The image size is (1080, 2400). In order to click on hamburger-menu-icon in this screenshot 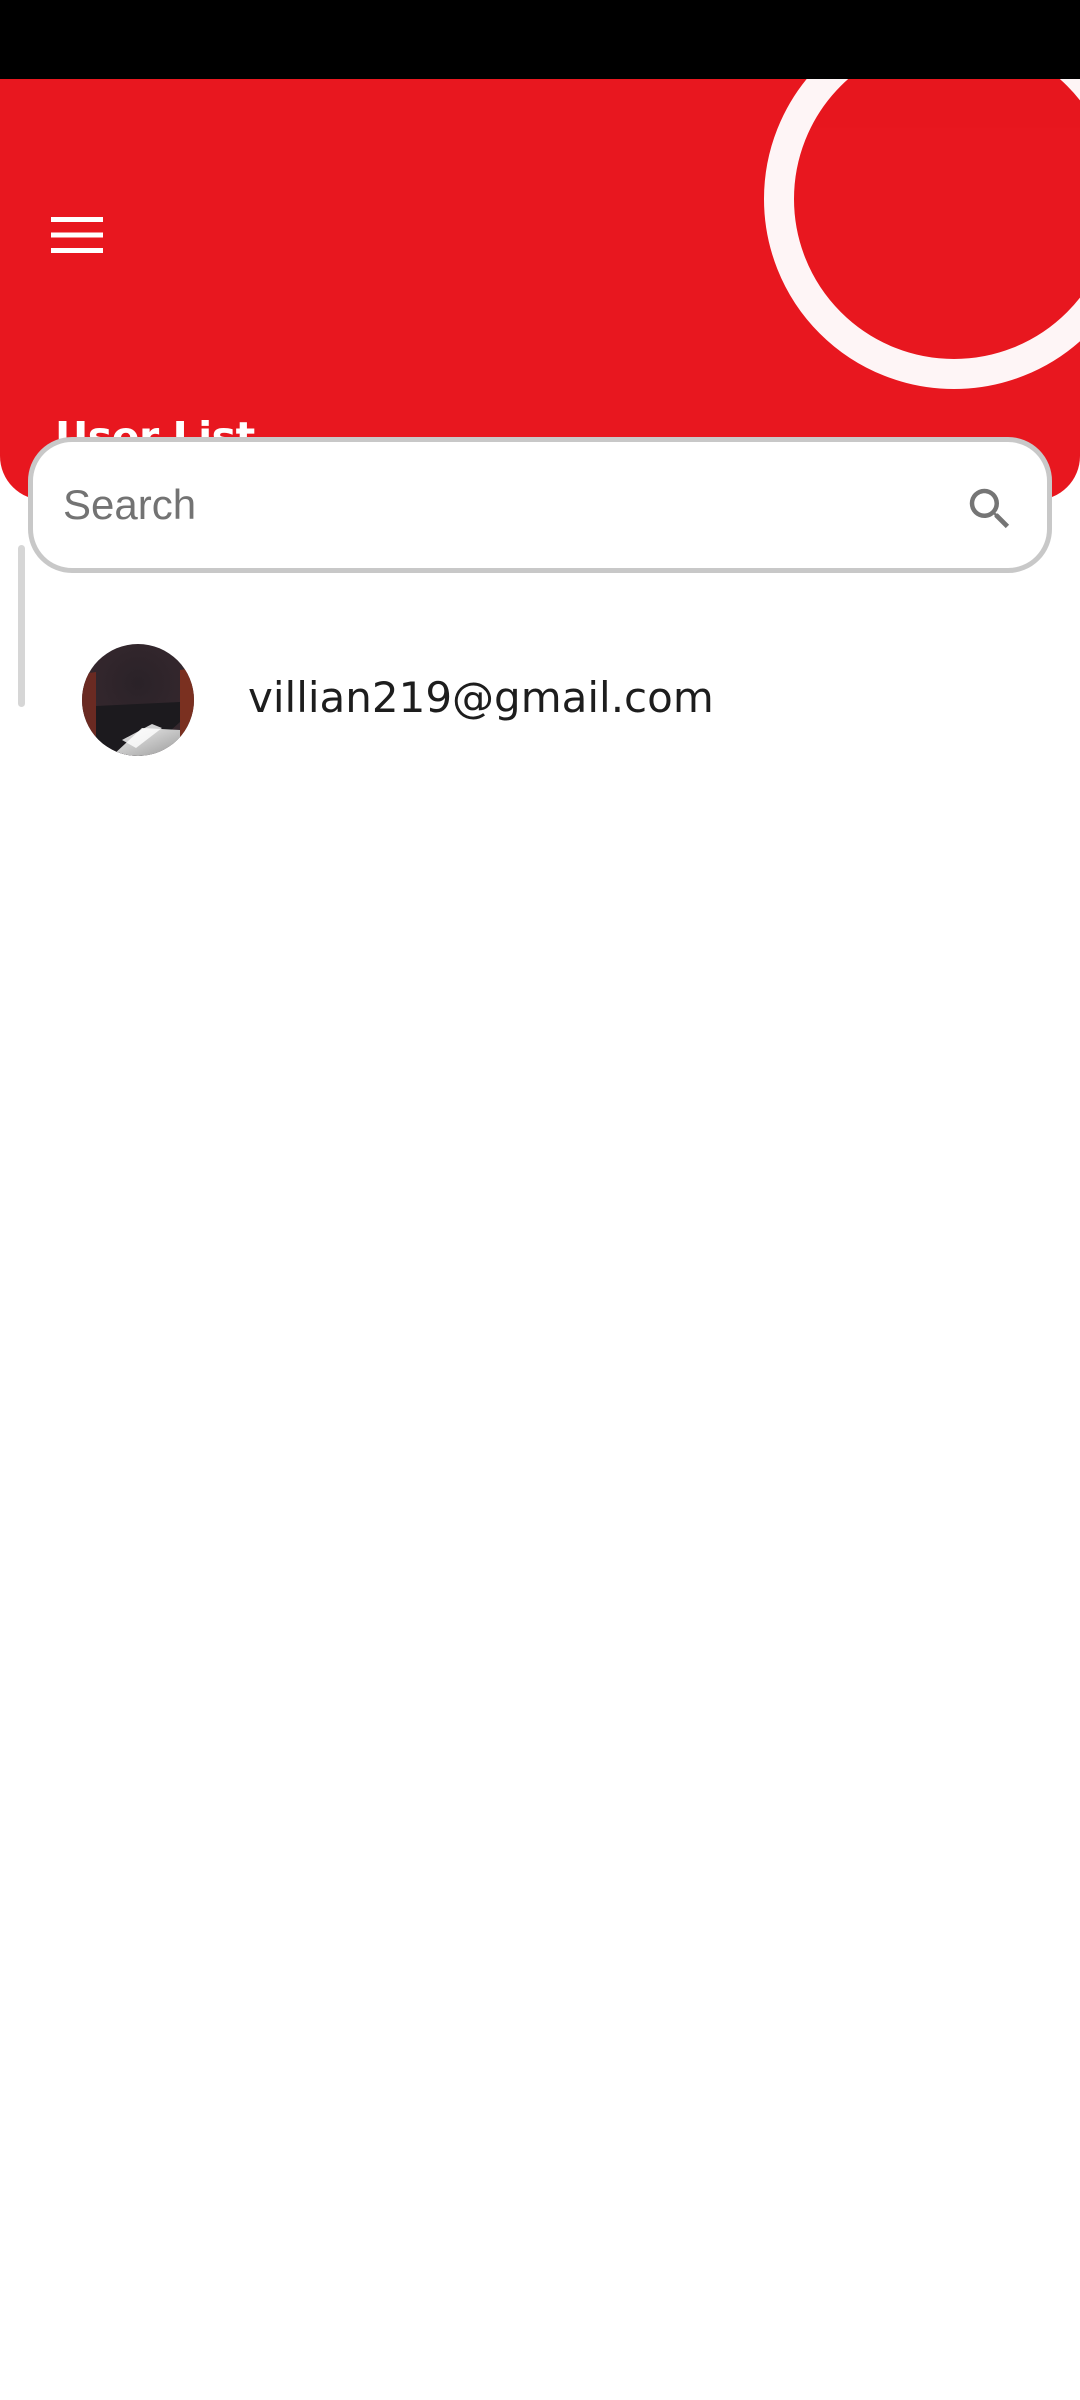, I will do `click(77, 235)`.